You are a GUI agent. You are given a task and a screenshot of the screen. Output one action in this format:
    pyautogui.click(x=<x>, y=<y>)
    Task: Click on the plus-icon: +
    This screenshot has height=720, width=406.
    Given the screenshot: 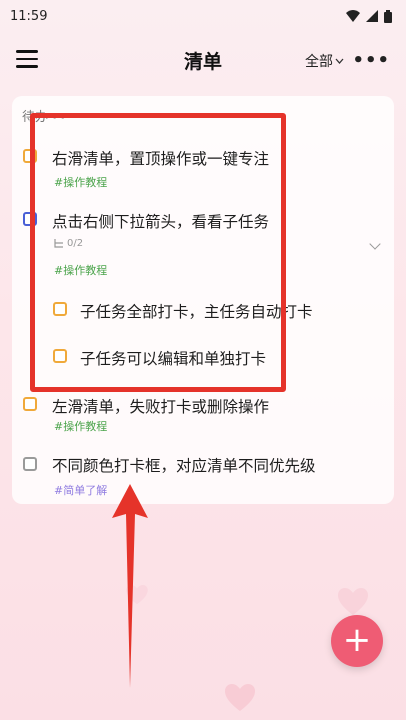 What is the action you would take?
    pyautogui.click(x=357, y=640)
    